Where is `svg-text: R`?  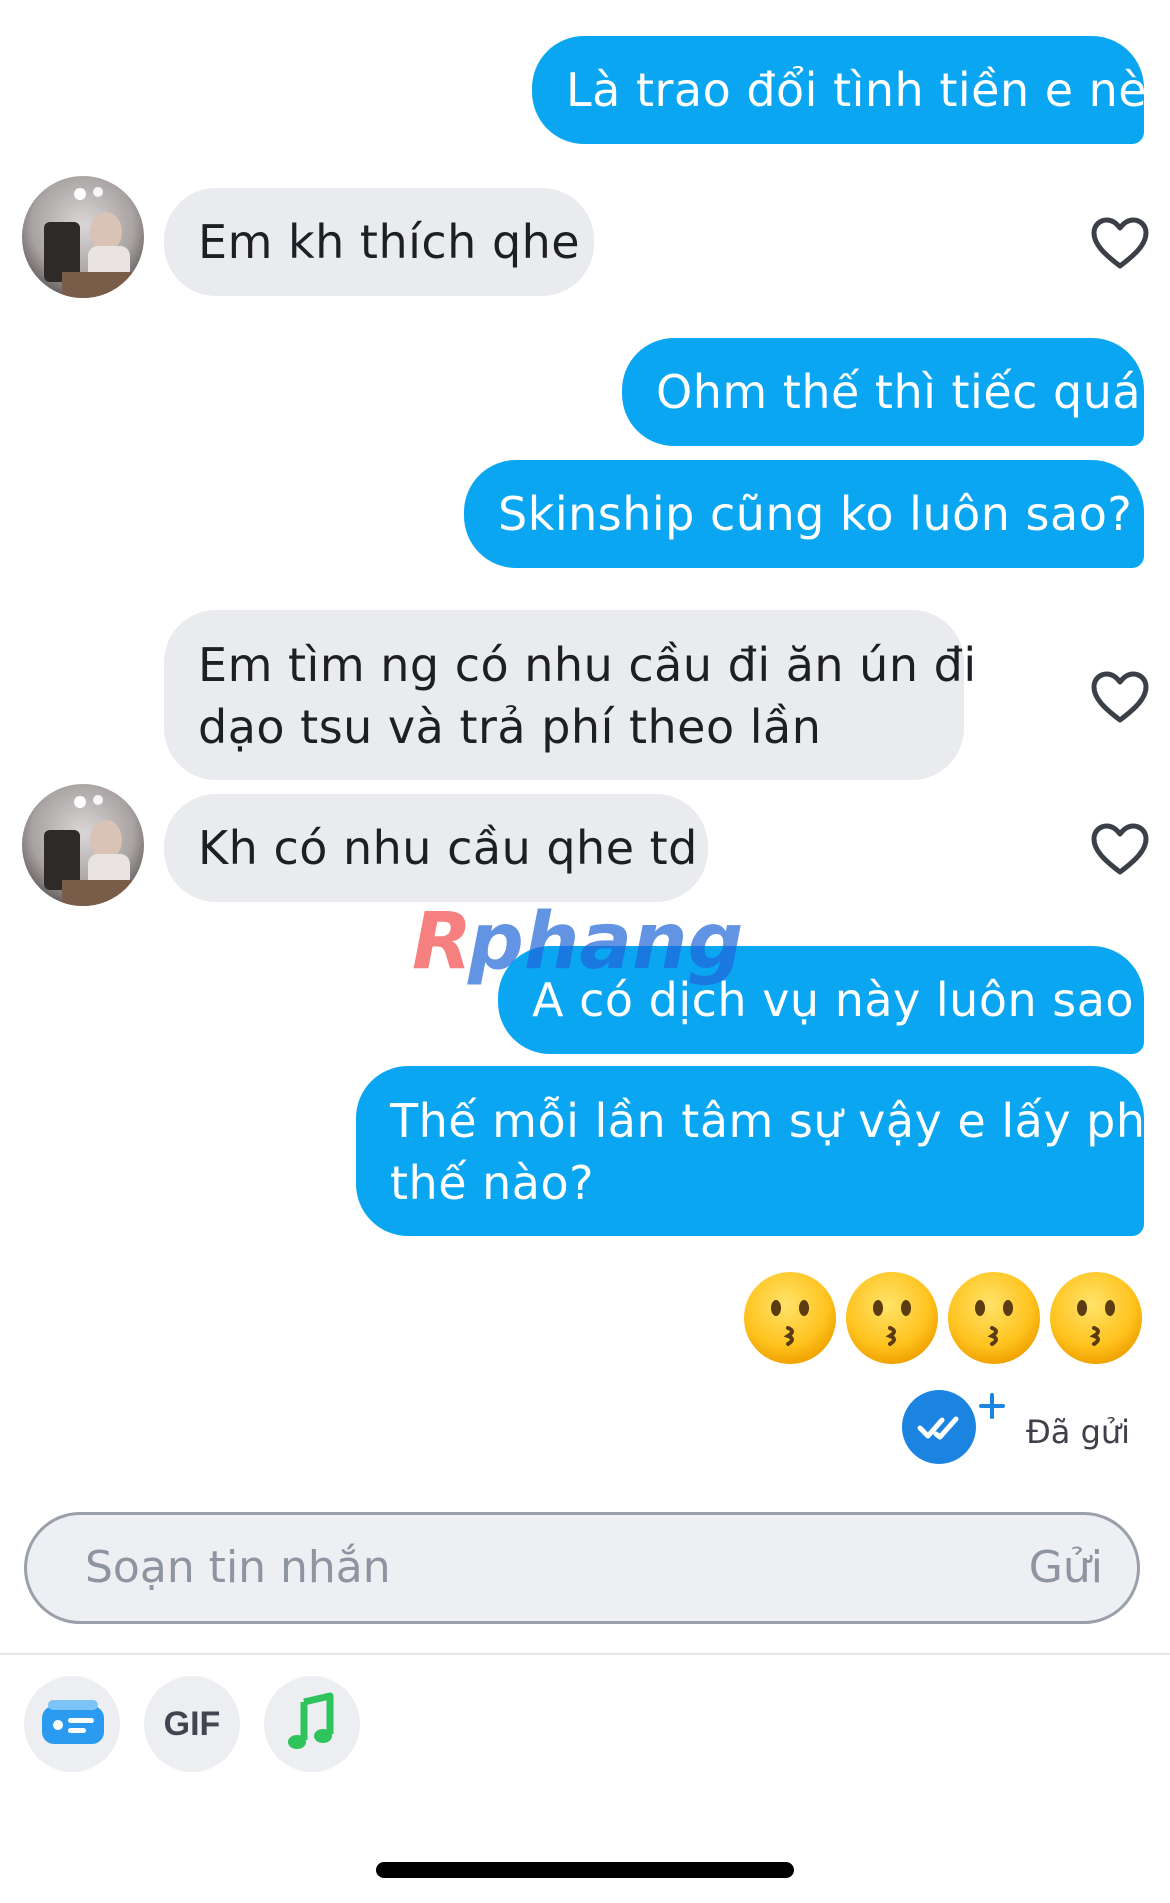
svg-text: R is located at coordinates (442, 942).